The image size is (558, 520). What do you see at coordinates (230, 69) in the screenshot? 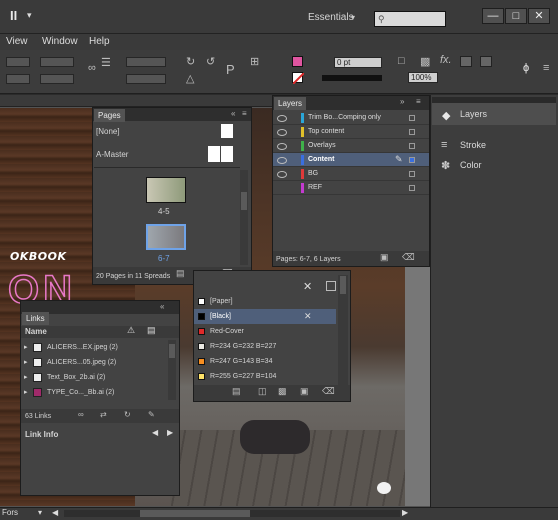
I see `flip-p-icon: P` at bounding box center [230, 69].